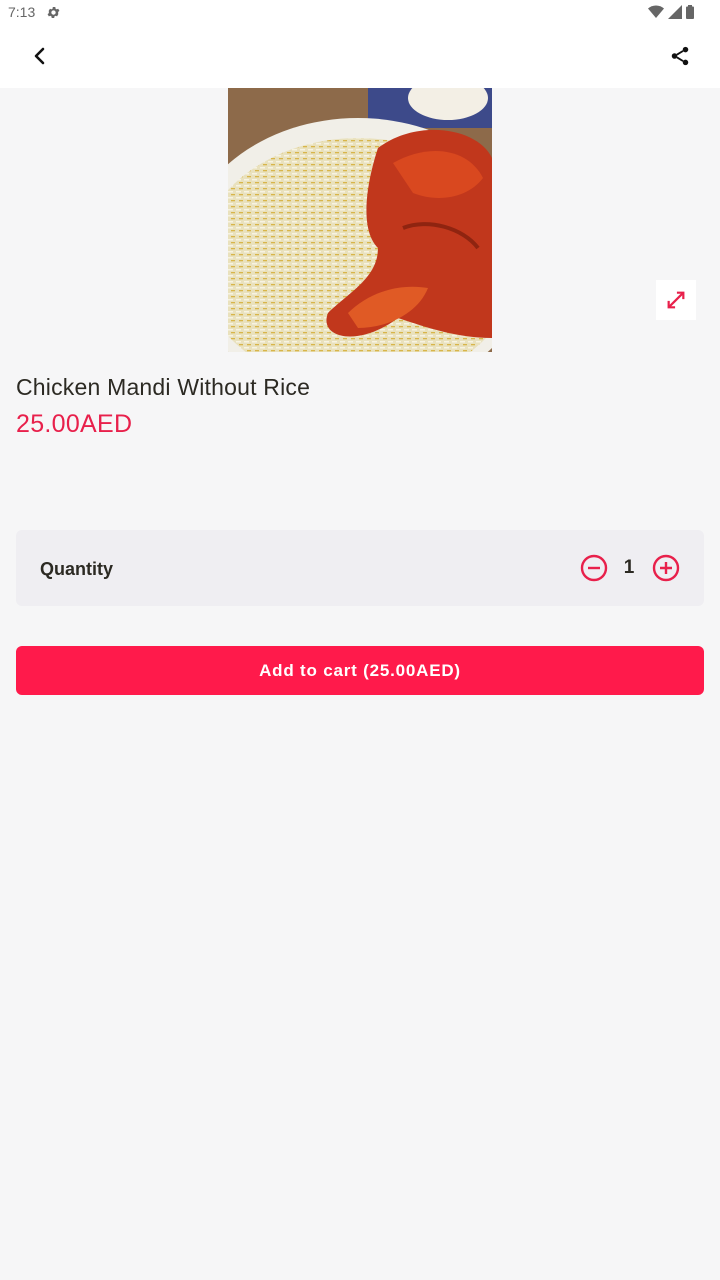  I want to click on settings-gear-icon, so click(53, 12).